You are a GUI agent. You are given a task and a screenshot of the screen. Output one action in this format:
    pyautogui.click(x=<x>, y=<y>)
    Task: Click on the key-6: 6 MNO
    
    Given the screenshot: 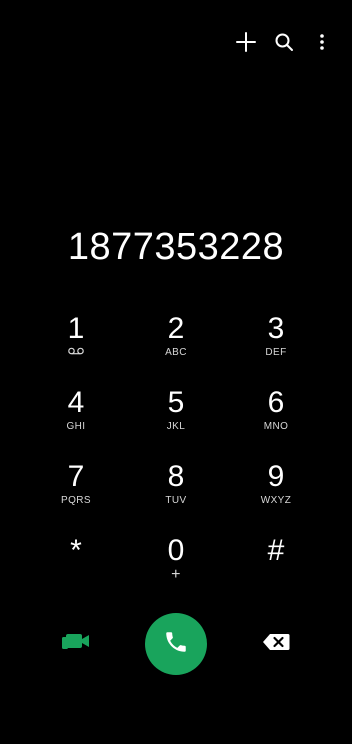 What is the action you would take?
    pyautogui.click(x=276, y=423)
    